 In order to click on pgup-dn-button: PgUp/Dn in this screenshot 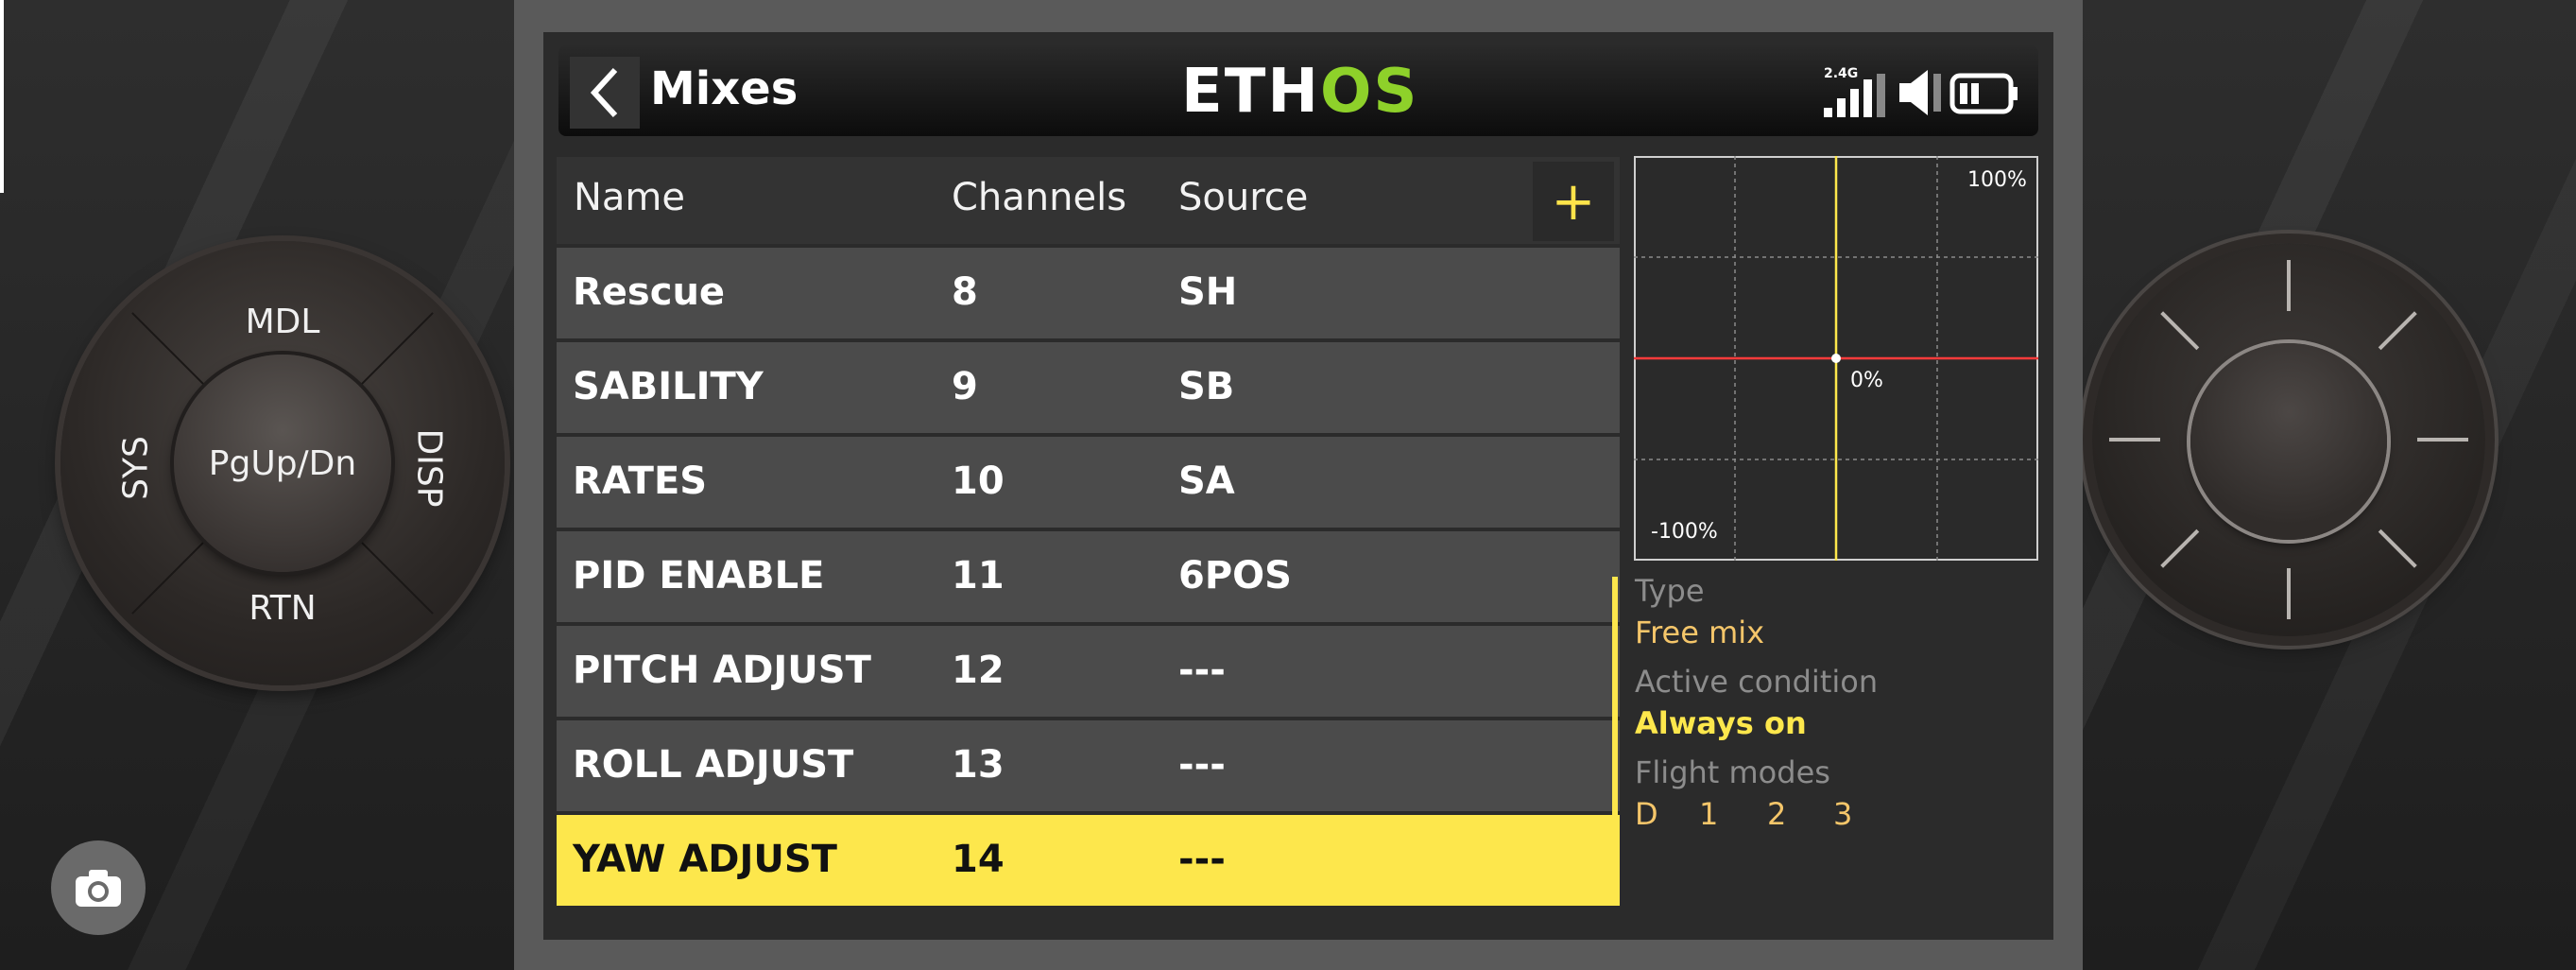, I will do `click(282, 463)`.